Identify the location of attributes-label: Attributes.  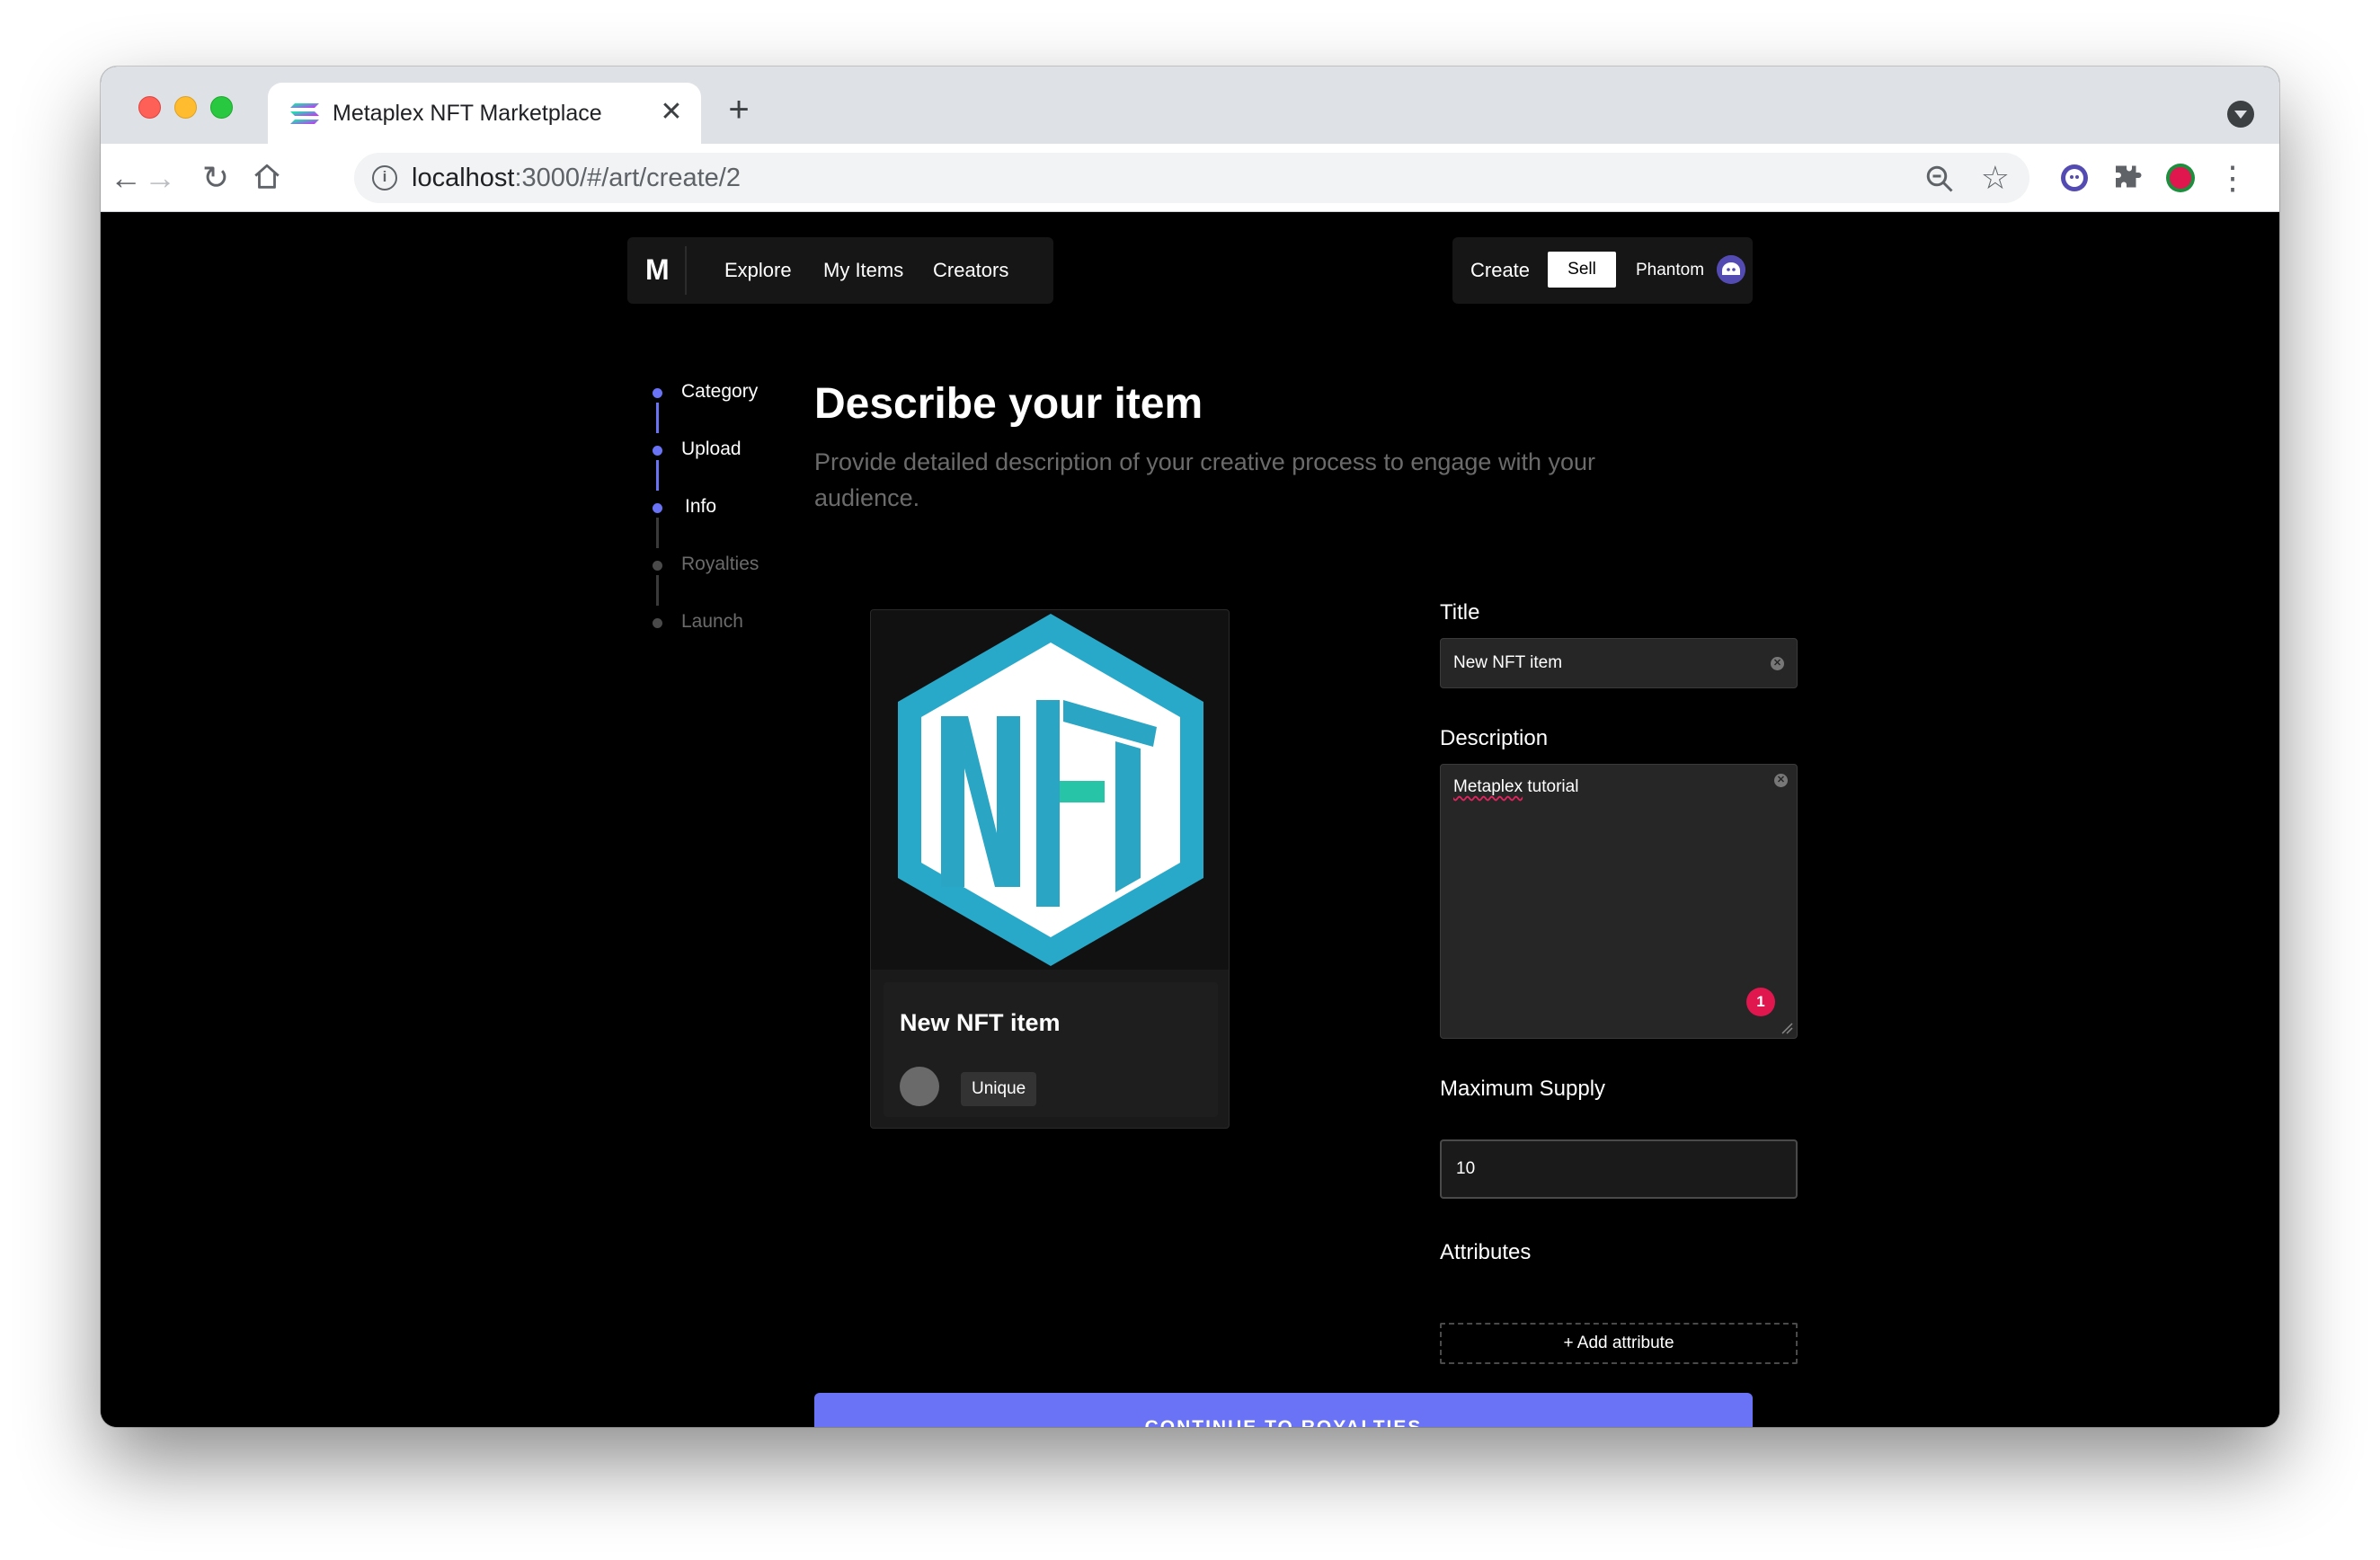
(1486, 1252).